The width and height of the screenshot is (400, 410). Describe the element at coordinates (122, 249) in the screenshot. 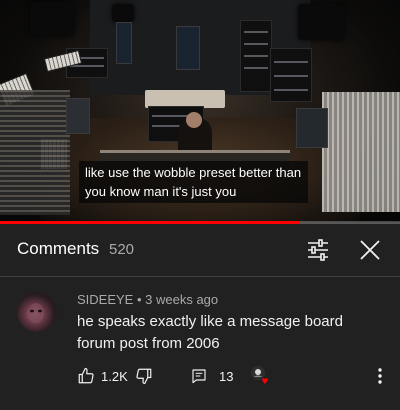

I see `comments-count: 520` at that location.